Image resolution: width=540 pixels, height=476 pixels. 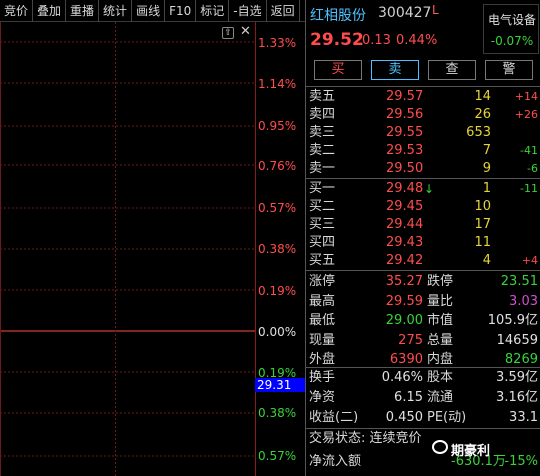 I want to click on stat-label: 流通, so click(x=440, y=397).